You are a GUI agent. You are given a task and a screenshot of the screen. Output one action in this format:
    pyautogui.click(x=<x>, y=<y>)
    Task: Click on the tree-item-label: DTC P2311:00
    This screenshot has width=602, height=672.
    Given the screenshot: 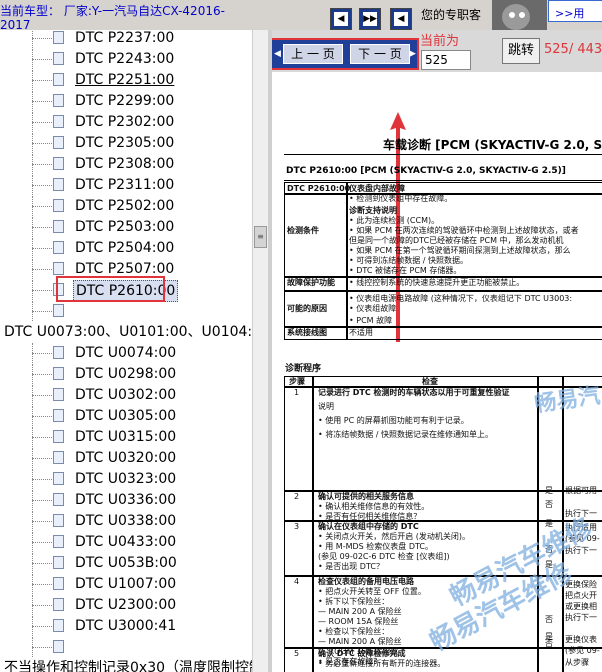 What is the action you would take?
    pyautogui.click(x=125, y=185)
    